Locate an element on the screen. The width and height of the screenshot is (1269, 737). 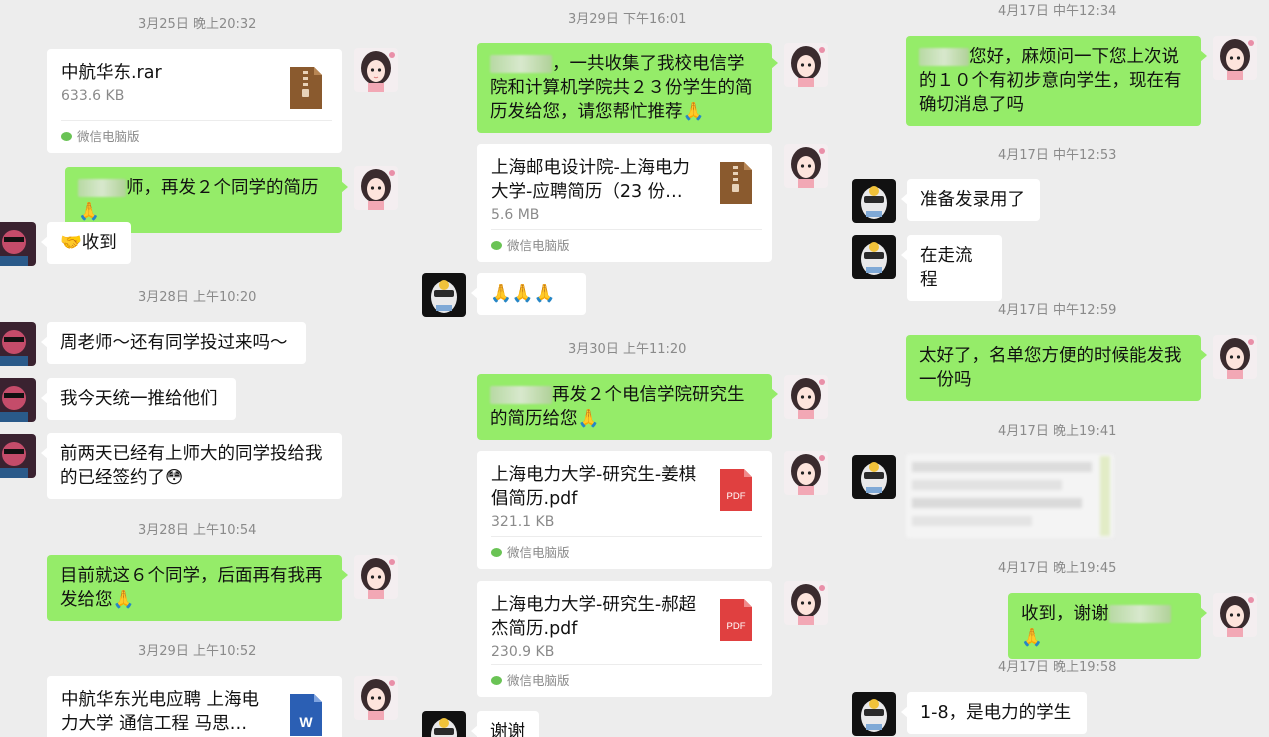
timestamp: 4月17日 晚上19:58 is located at coordinates (1057, 667).